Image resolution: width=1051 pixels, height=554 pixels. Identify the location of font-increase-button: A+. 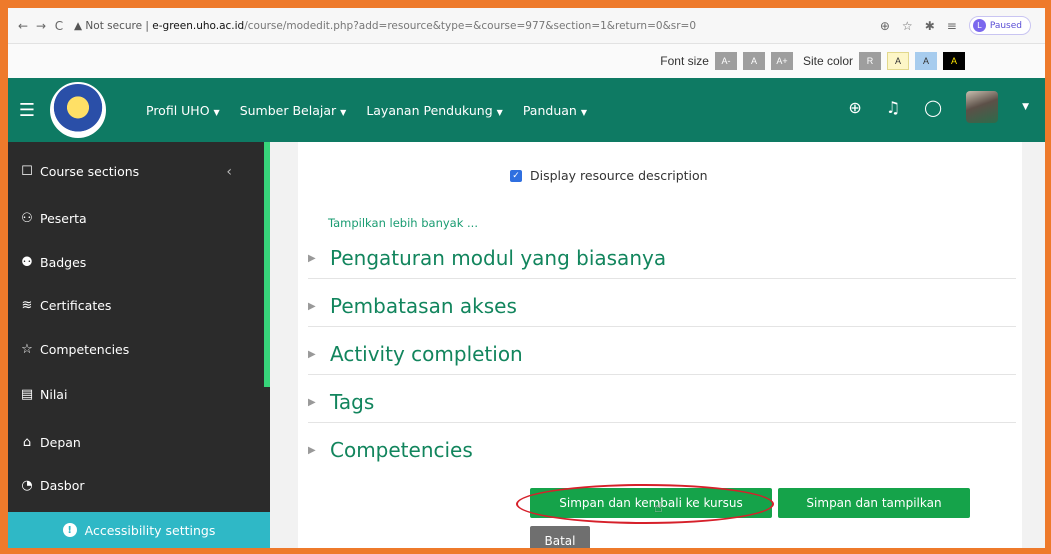
(781, 61).